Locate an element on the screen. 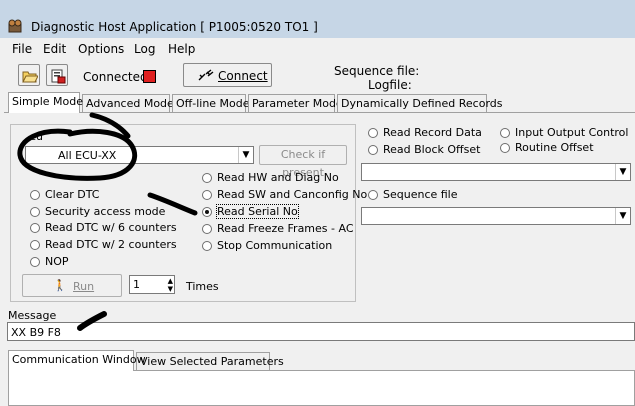 The width and height of the screenshot is (635, 406). radio-routine-offset is located at coordinates (505, 148).